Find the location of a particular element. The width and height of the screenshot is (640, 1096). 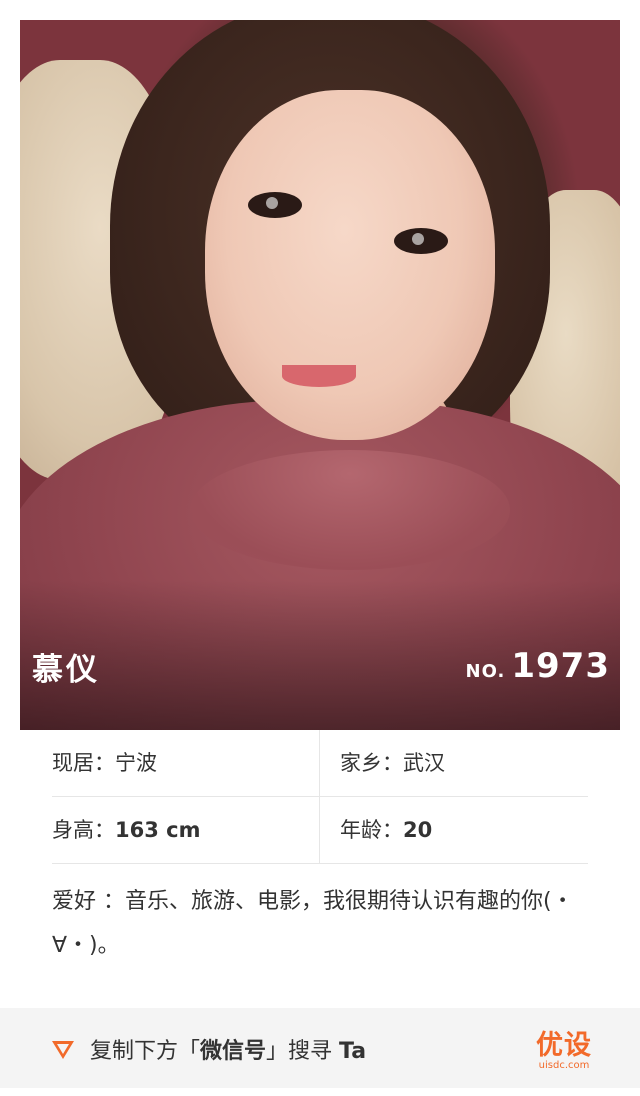

hobby-text: 爱好 ：音乐、旅游、电影，我很期待认识有趣的你(・∀・)。 is located at coordinates (313, 923).